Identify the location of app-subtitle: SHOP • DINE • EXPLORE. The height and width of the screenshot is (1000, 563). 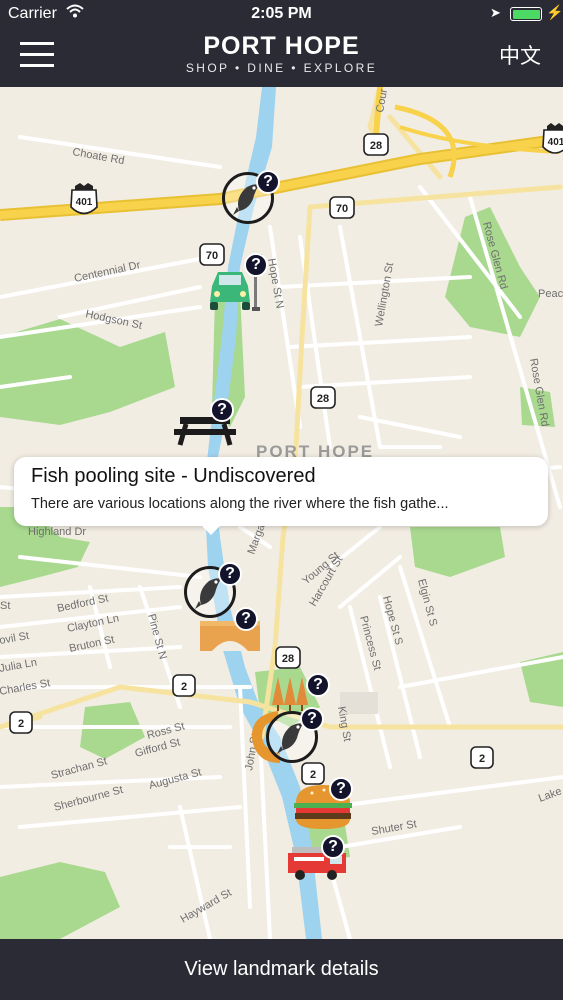
(281, 68).